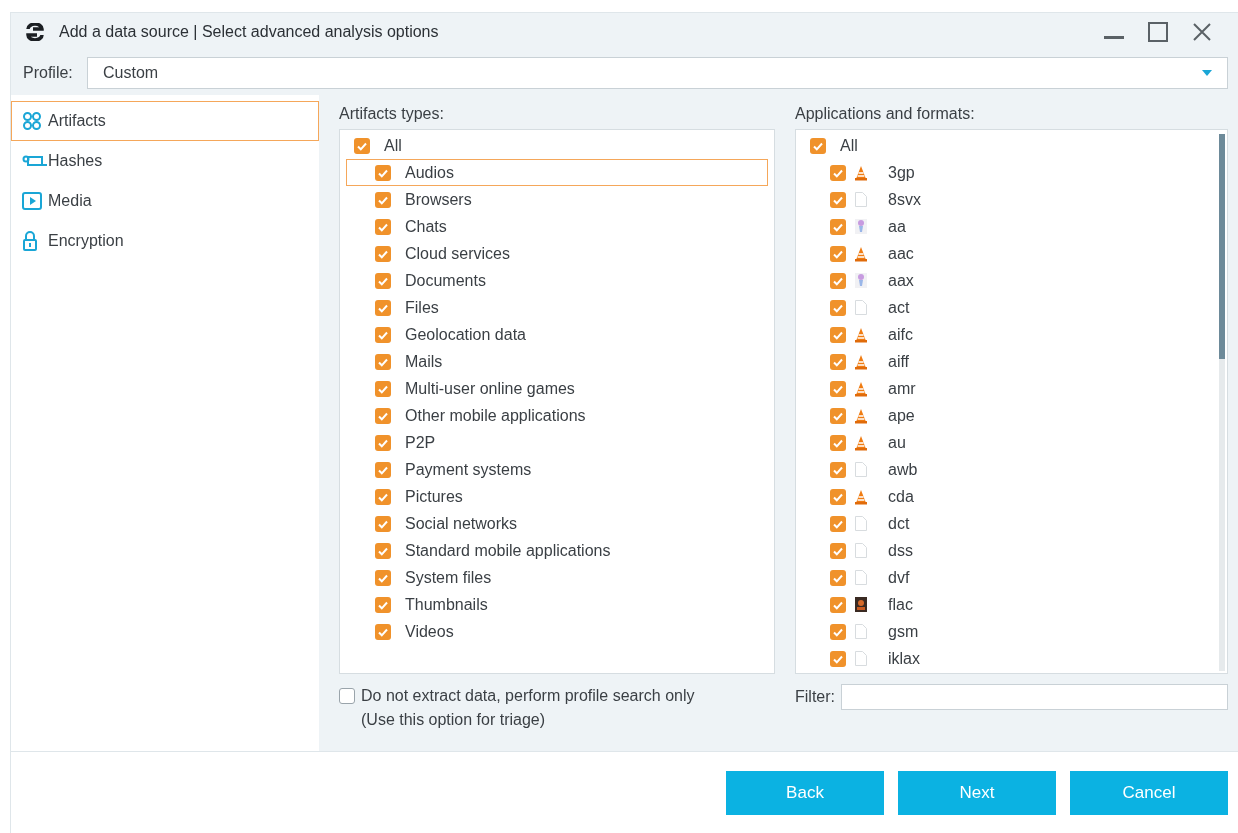  What do you see at coordinates (557, 334) in the screenshot?
I see `artifact-row: Geolocation data` at bounding box center [557, 334].